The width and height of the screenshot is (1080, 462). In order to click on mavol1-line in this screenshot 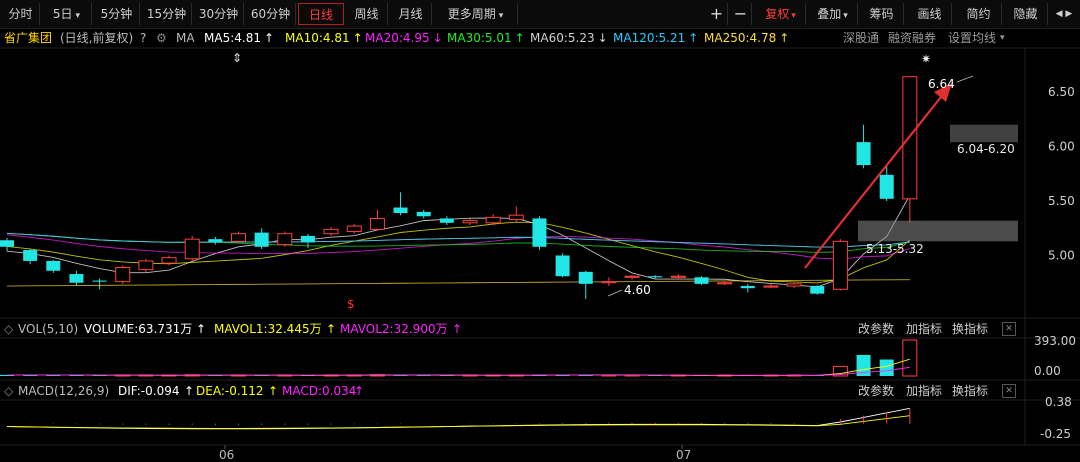, I will do `click(458, 367)`.